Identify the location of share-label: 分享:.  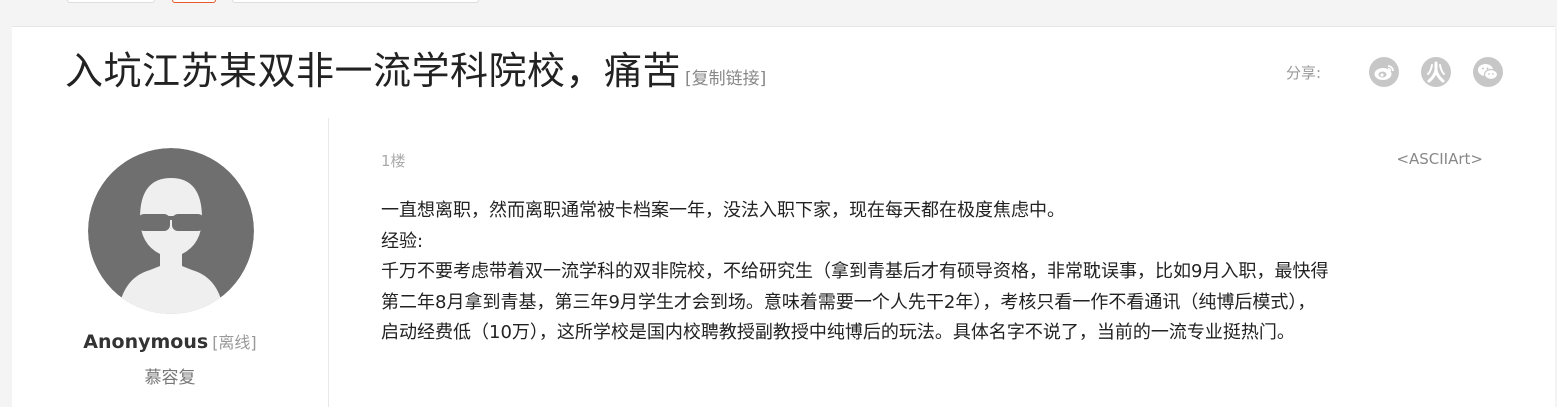
(1303, 72).